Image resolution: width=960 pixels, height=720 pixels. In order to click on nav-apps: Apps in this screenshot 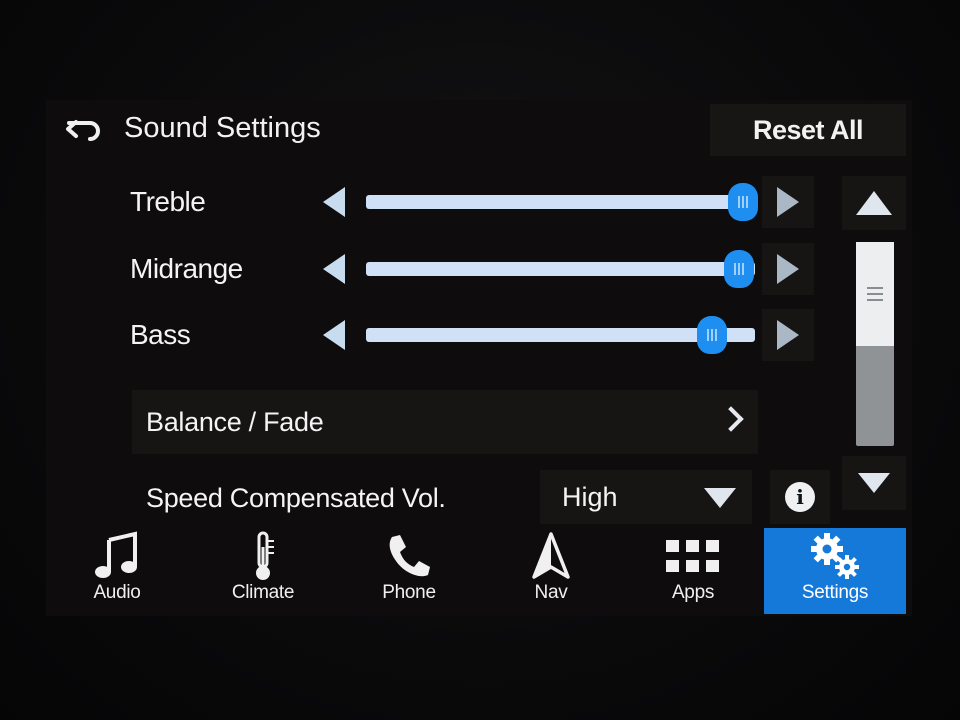, I will do `click(693, 571)`.